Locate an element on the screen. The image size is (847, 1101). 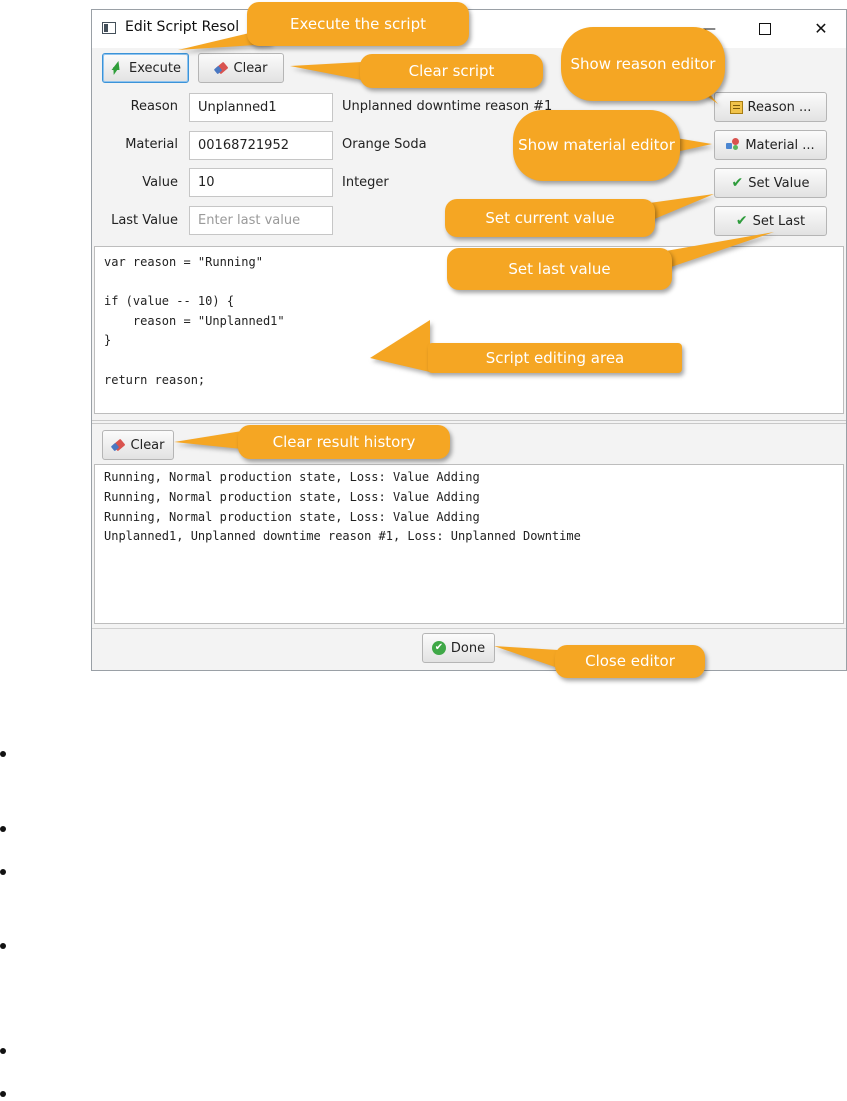
execute-button: Execute is located at coordinates (145, 68).